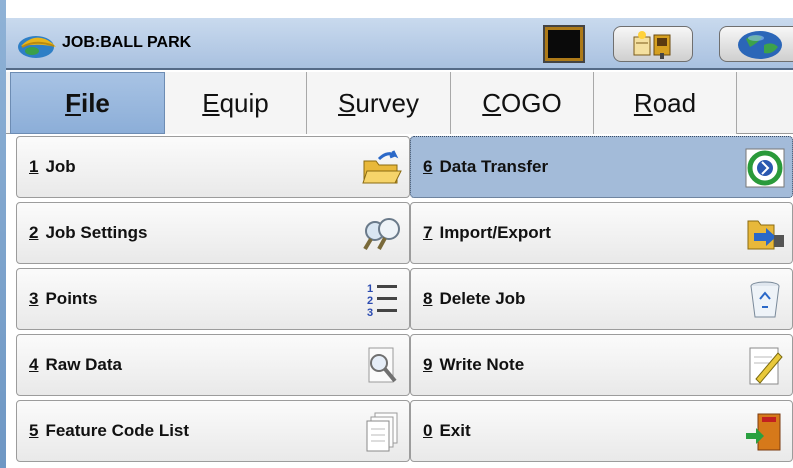 The height and width of the screenshot is (468, 793). What do you see at coordinates (370, 313) in the screenshot?
I see `svg-text: 3` at bounding box center [370, 313].